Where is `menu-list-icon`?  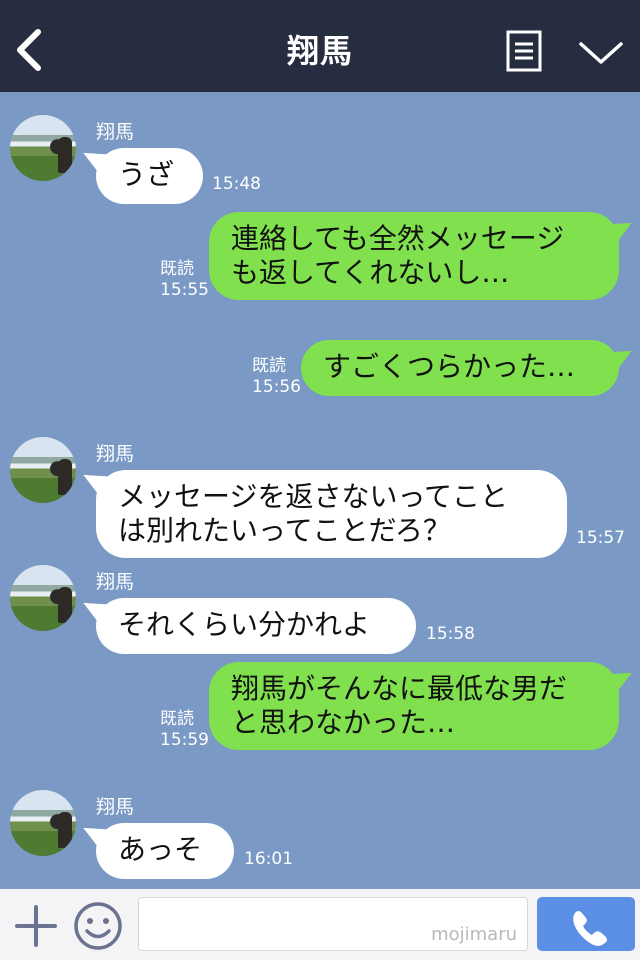 menu-list-icon is located at coordinates (524, 51).